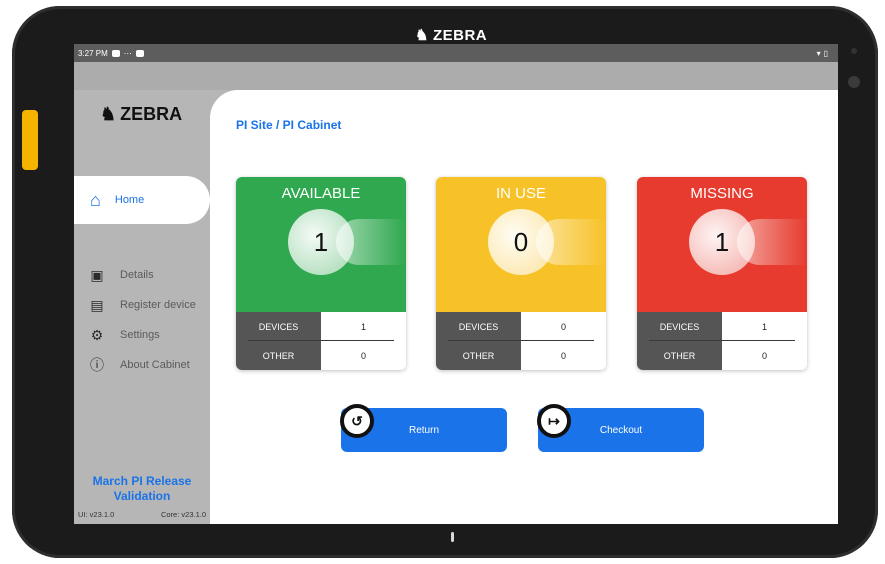  What do you see at coordinates (93, 53) in the screenshot?
I see `status-time: 3:27 PM` at bounding box center [93, 53].